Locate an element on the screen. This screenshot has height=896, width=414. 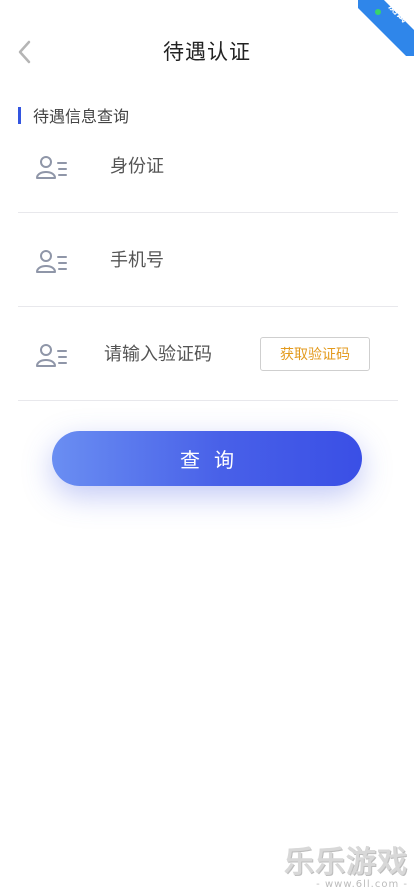
page-title: 待遇认证 is located at coordinates (207, 52).